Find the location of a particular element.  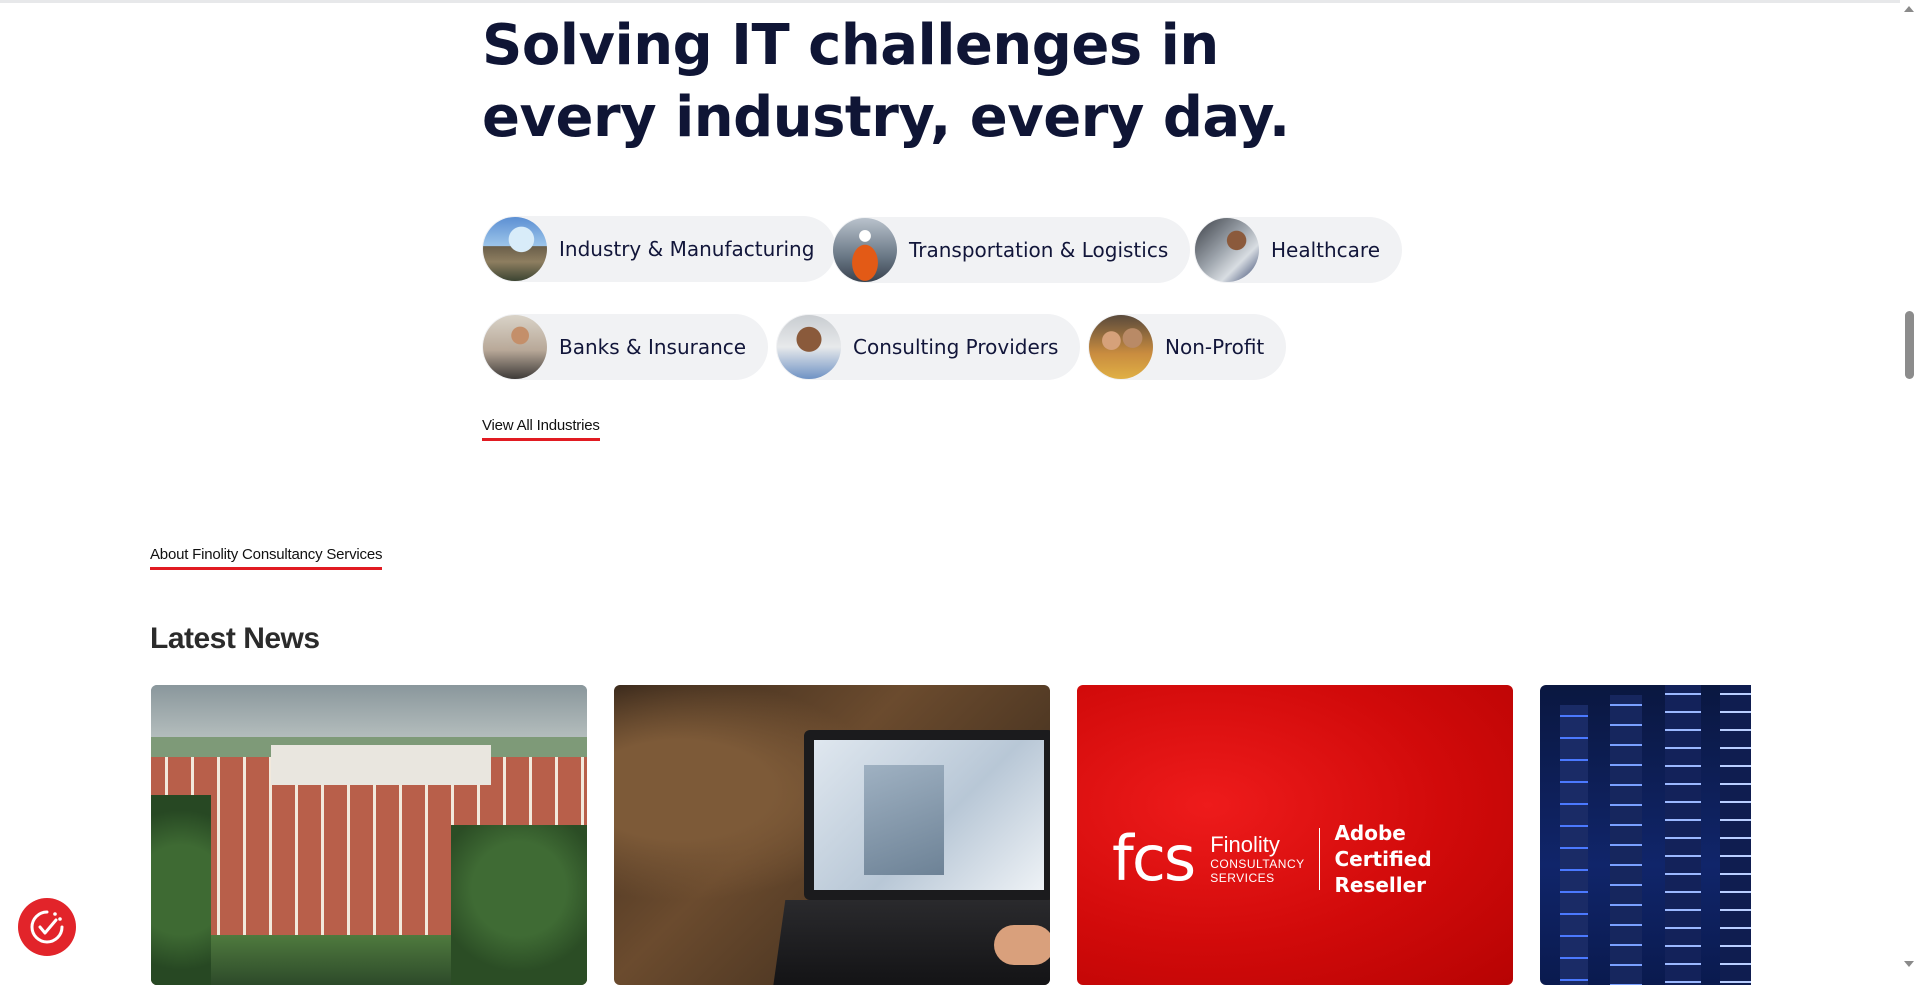

about-company-link: About Finolity Consultancy Services is located at coordinates (266, 558).